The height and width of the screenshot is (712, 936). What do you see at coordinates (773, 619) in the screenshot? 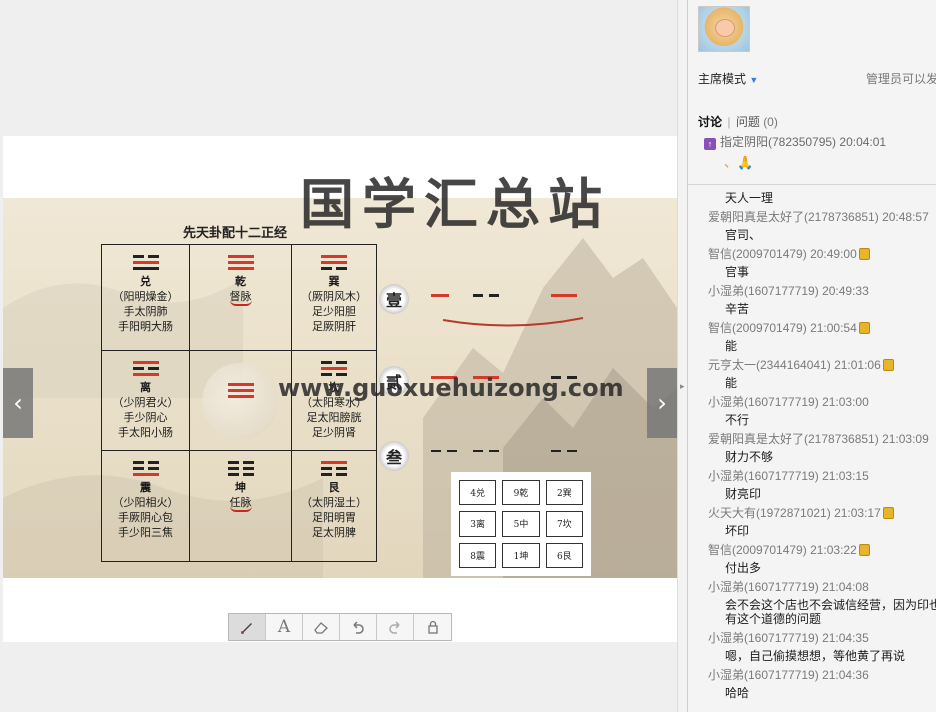
I see `message-body: 有这个道德的问题` at bounding box center [773, 619].